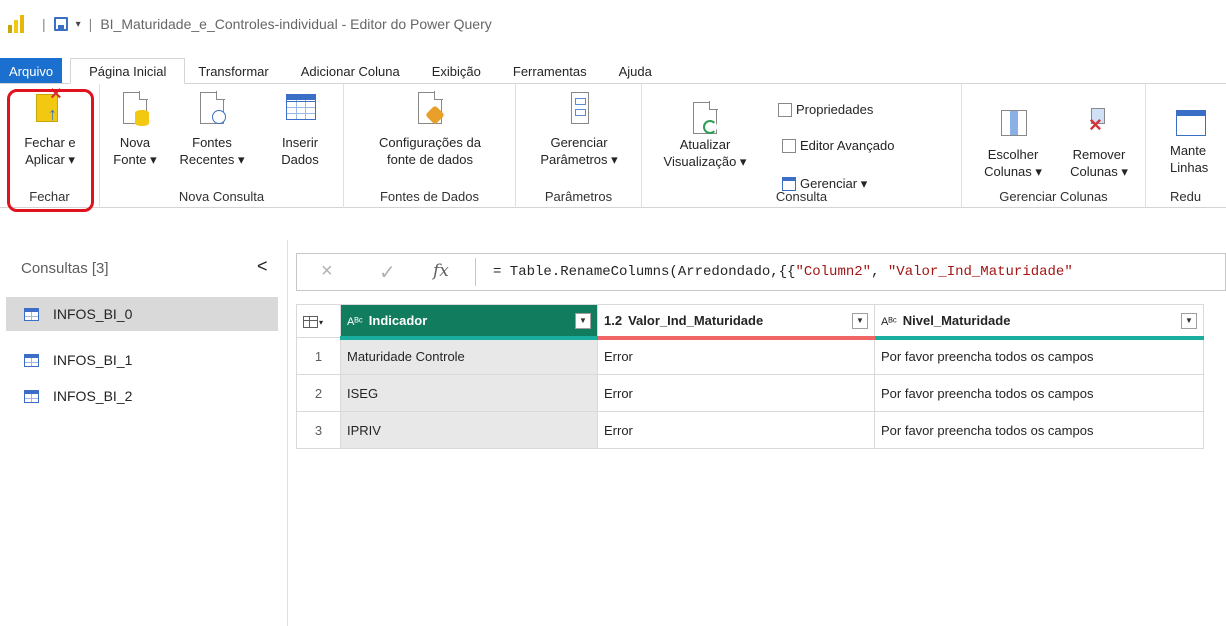 Image resolution: width=1226 pixels, height=626 pixels. I want to click on properties-button: Propriedades, so click(825, 109).